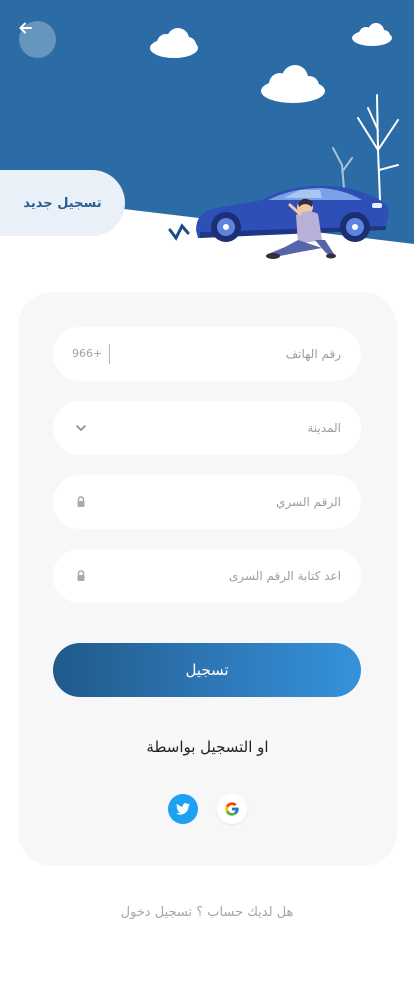  I want to click on twitter-icon, so click(183, 809).